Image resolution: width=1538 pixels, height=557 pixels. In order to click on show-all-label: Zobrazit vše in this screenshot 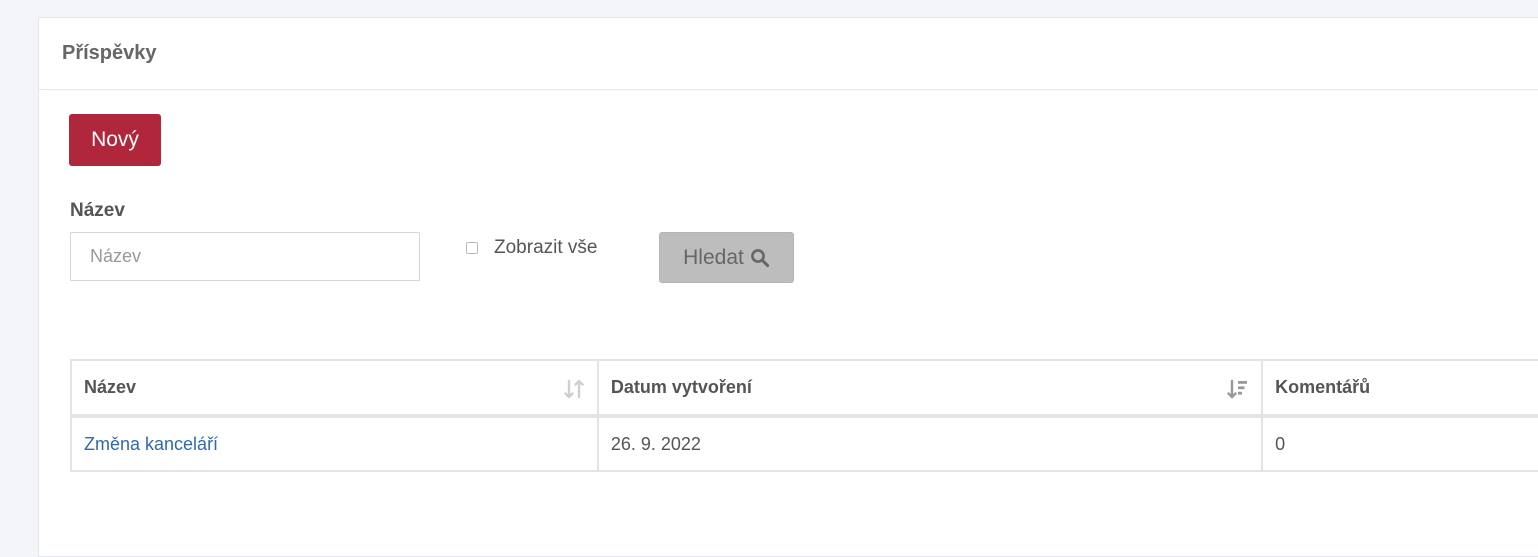, I will do `click(546, 247)`.